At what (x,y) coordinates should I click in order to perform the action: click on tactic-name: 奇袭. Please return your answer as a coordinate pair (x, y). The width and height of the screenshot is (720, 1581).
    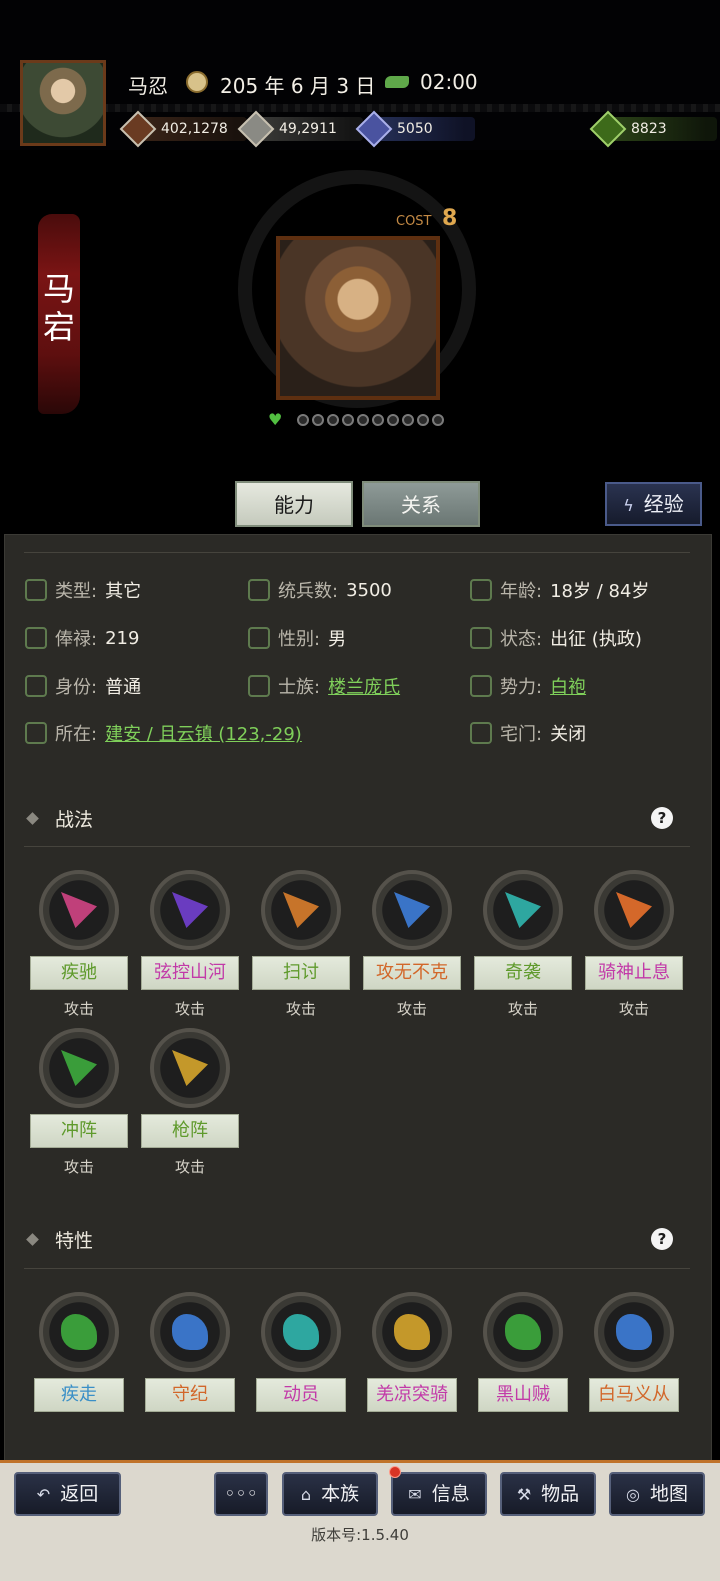
    Looking at the image, I should click on (523, 973).